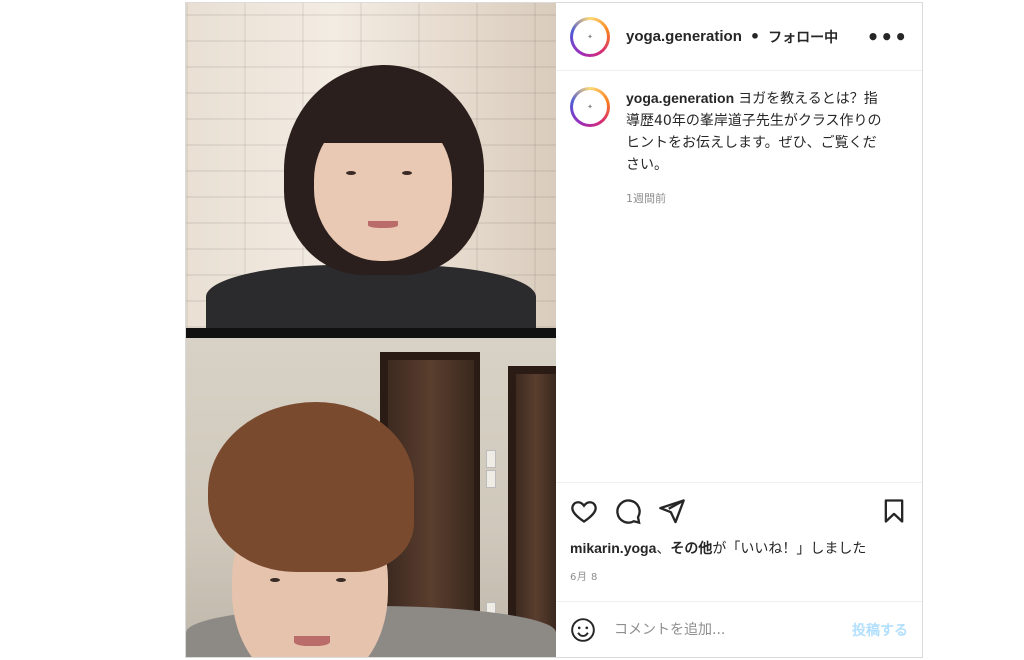  Describe the element at coordinates (613, 548) in the screenshot. I see `liked-by-user: mikarin.yoga` at that location.